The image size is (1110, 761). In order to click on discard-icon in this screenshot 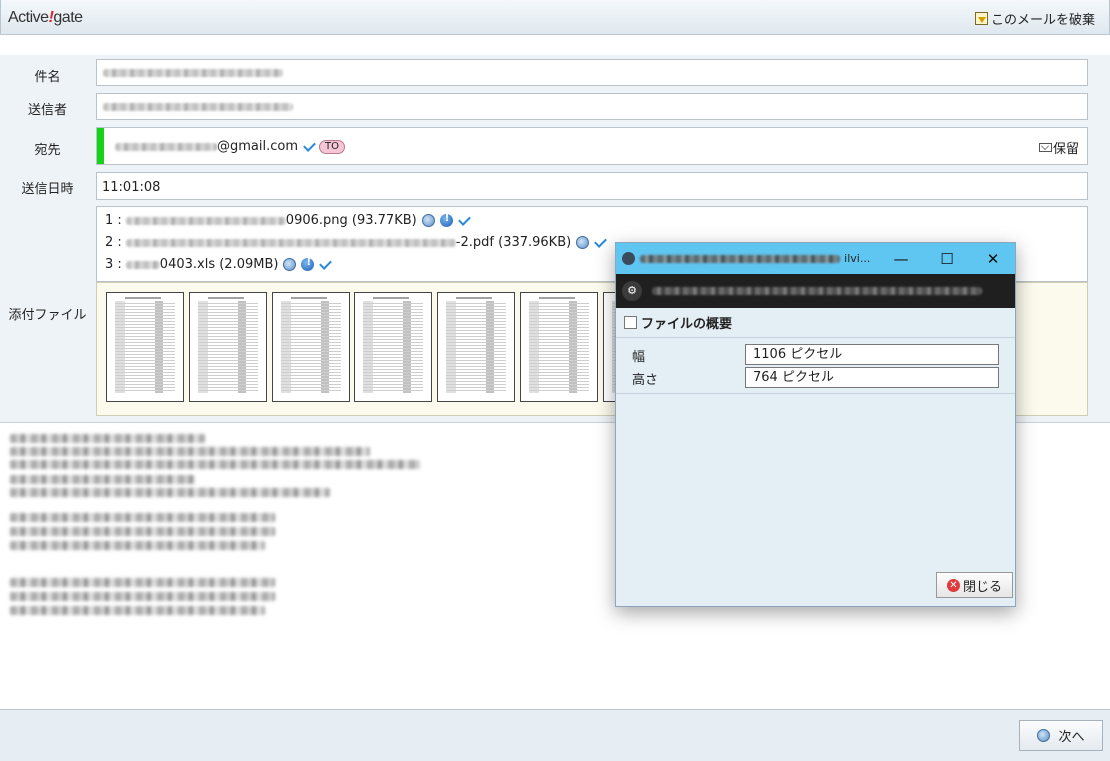, I will do `click(981, 18)`.